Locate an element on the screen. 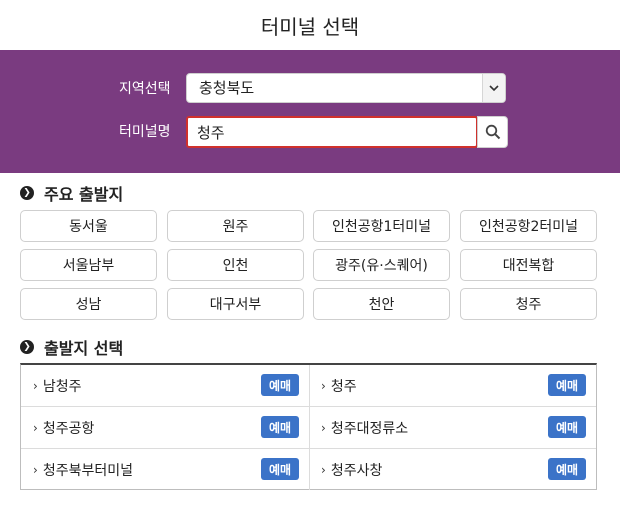  departure-name: 남청주 is located at coordinates (62, 387).